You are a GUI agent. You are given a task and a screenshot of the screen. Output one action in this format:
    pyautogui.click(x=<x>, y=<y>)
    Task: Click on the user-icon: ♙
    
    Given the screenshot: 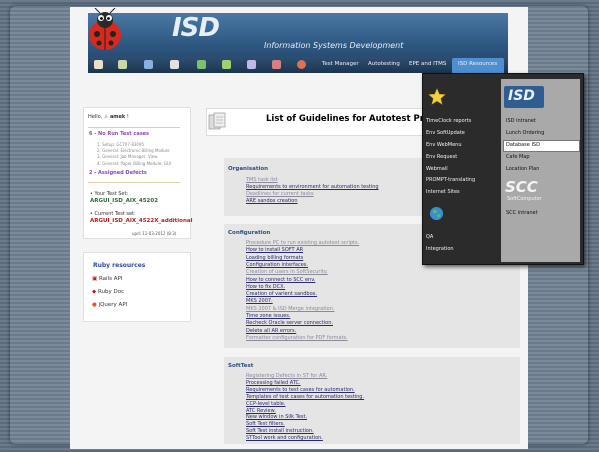 What is the action you would take?
    pyautogui.click(x=106, y=117)
    